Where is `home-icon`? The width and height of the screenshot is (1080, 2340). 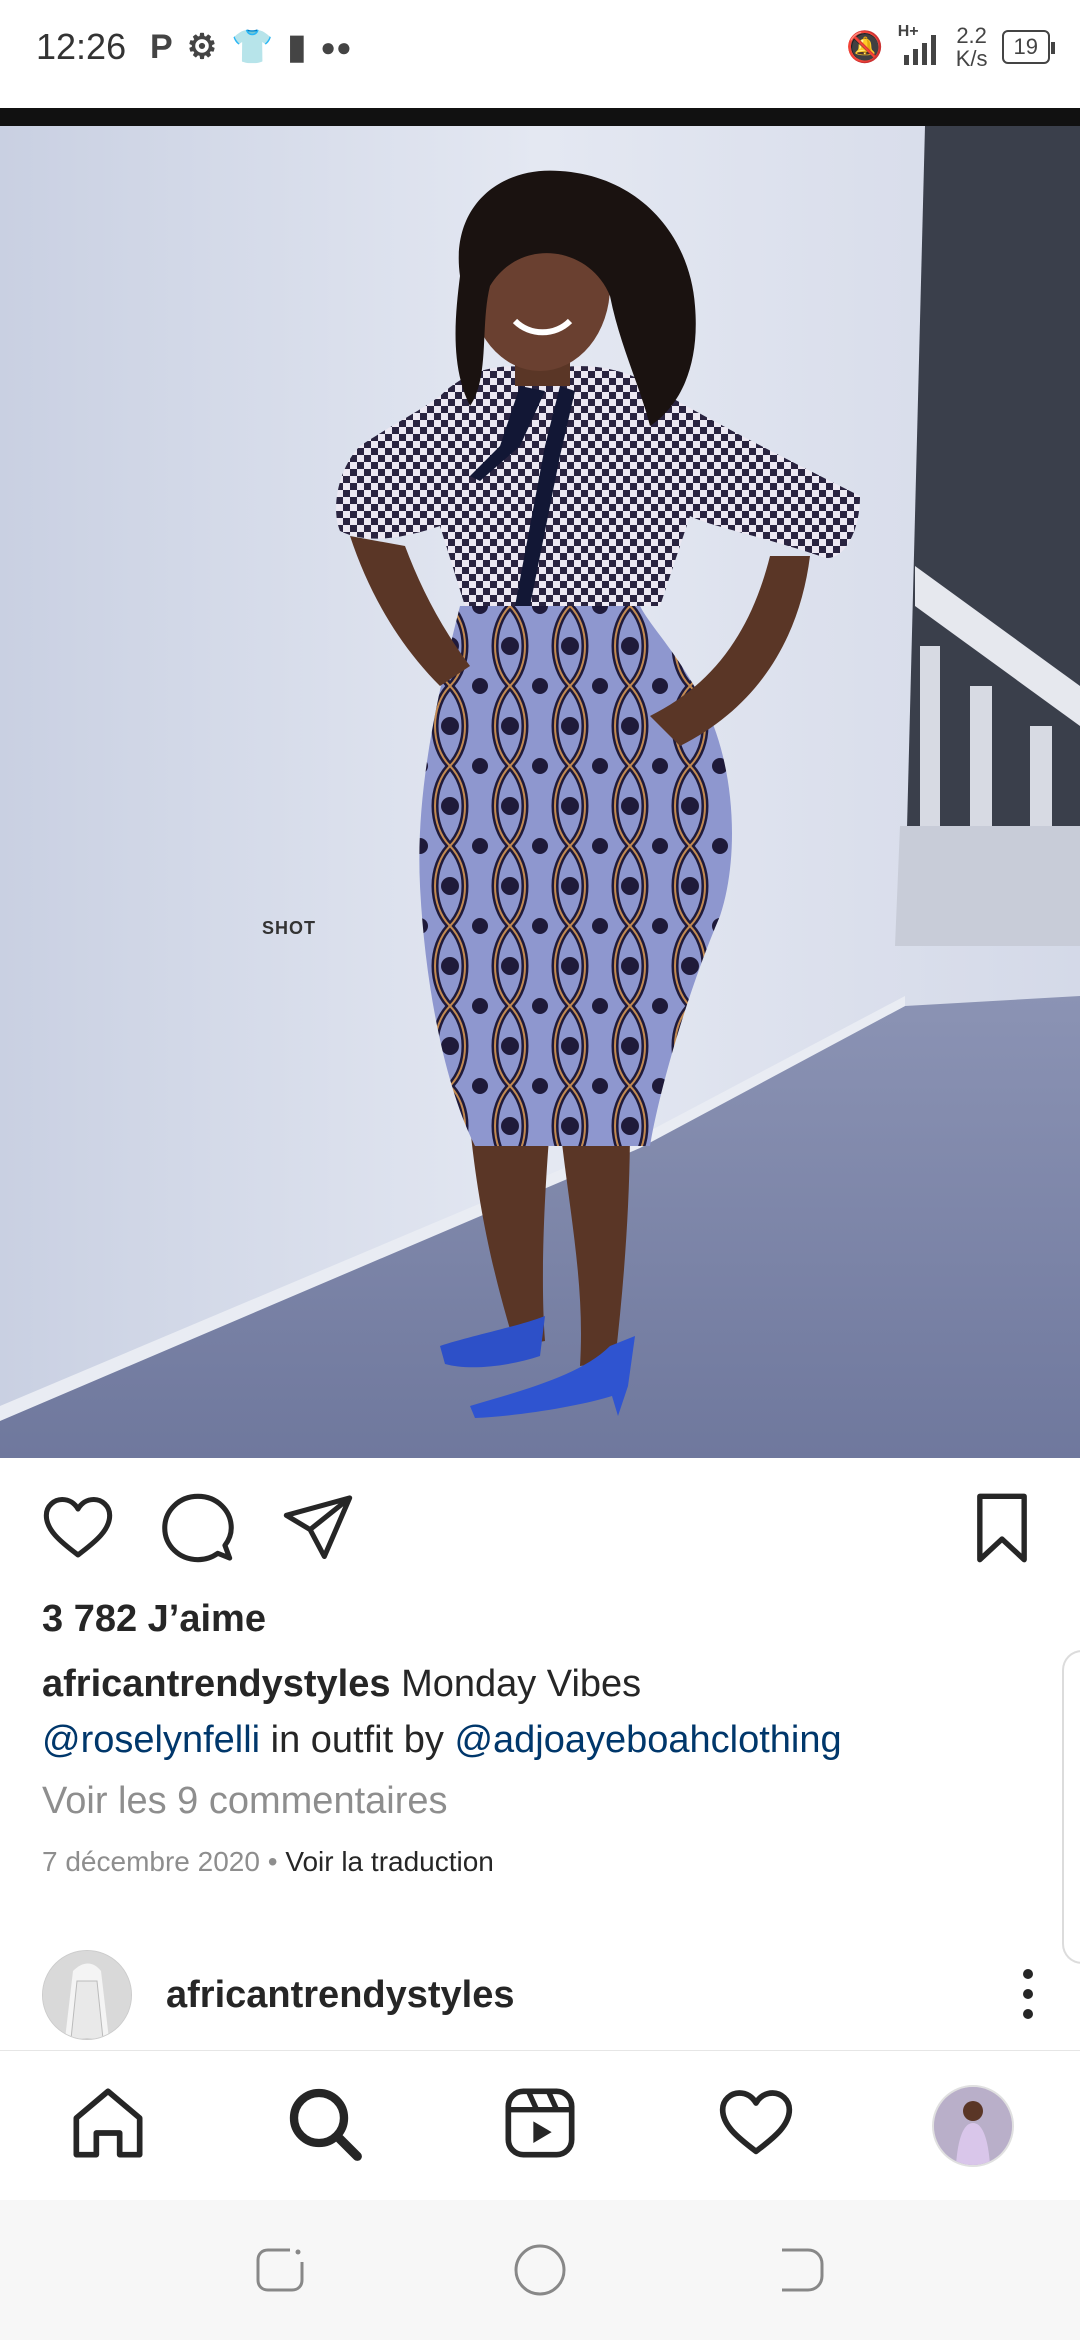
home-icon is located at coordinates (108, 2123).